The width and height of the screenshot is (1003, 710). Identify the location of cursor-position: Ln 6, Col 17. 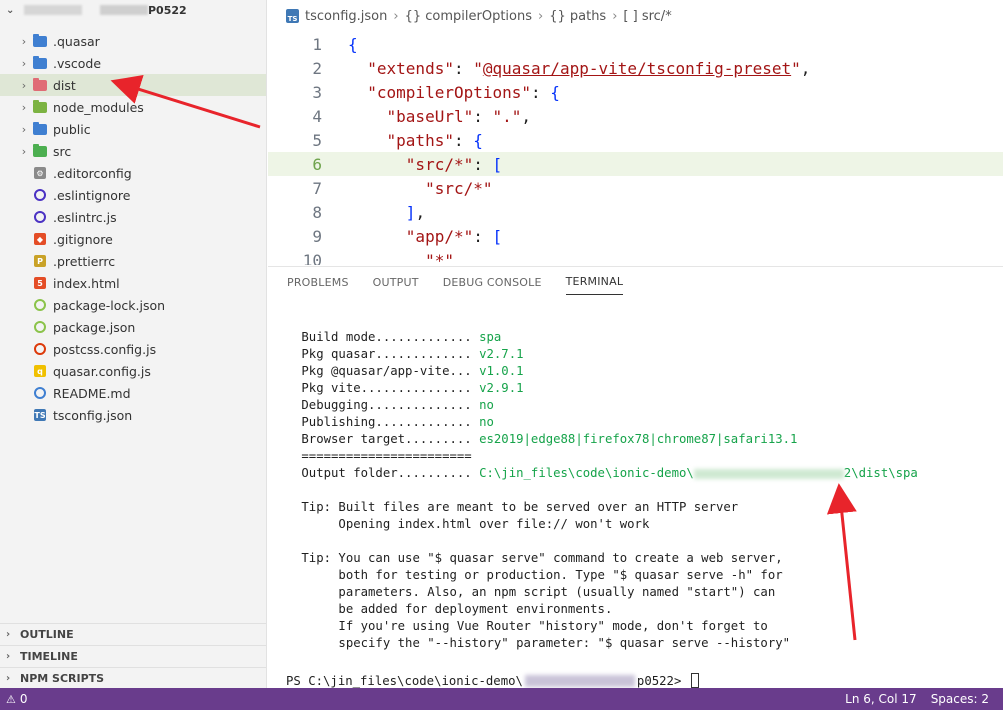
(881, 699).